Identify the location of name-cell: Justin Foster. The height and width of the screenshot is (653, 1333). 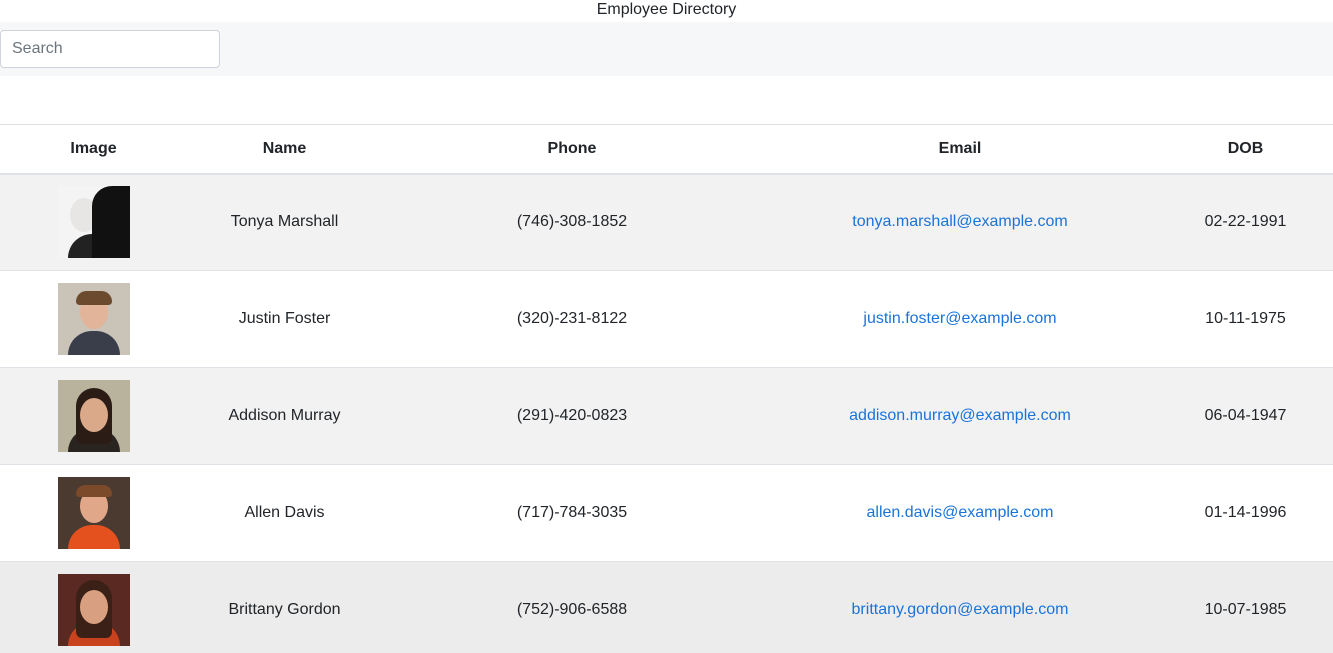
(284, 318).